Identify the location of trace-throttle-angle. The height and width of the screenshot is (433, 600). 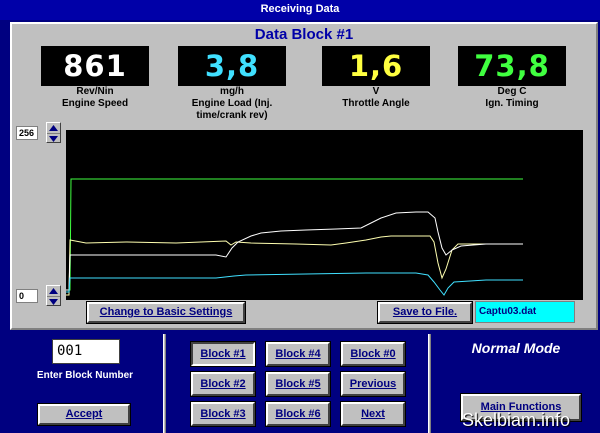
(294, 265).